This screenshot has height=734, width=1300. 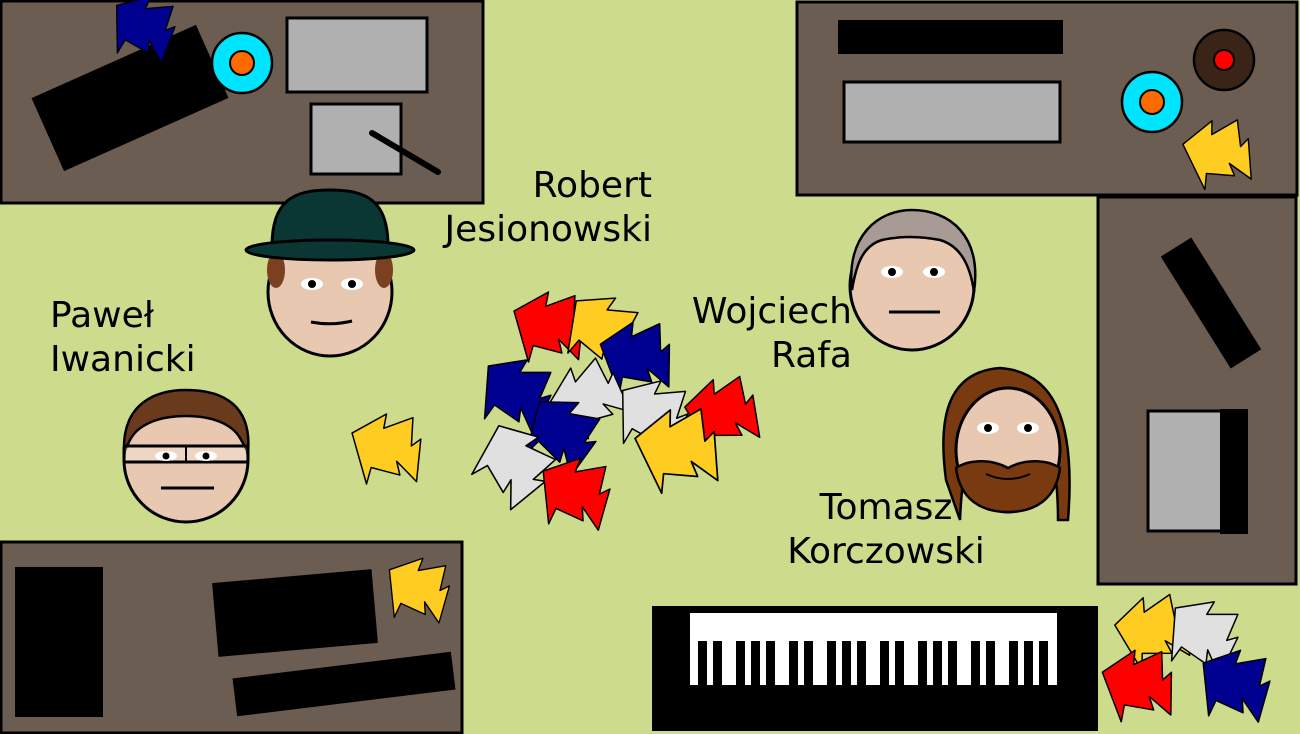 What do you see at coordinates (756, 334) in the screenshot?
I see `label-wojciech: Wojciech Rafa` at bounding box center [756, 334].